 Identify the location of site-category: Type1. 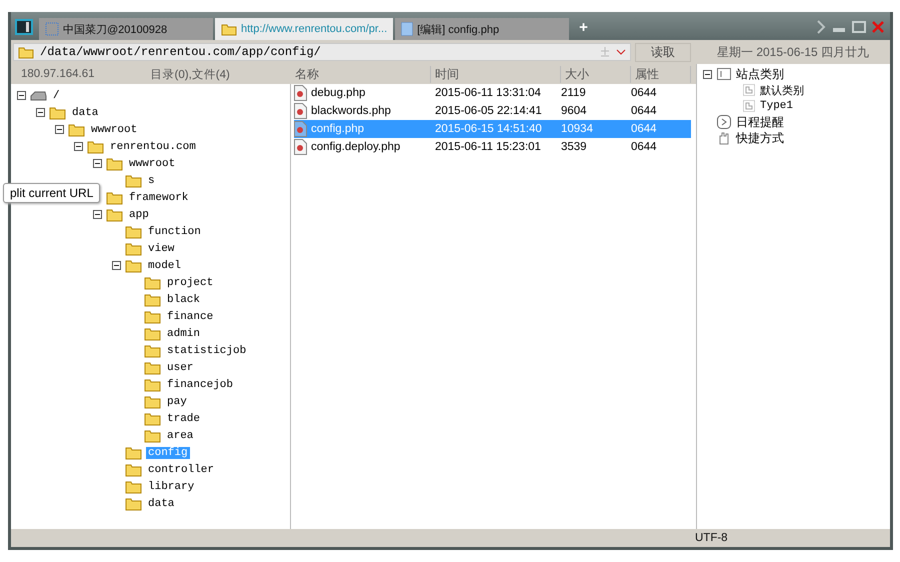
(777, 106).